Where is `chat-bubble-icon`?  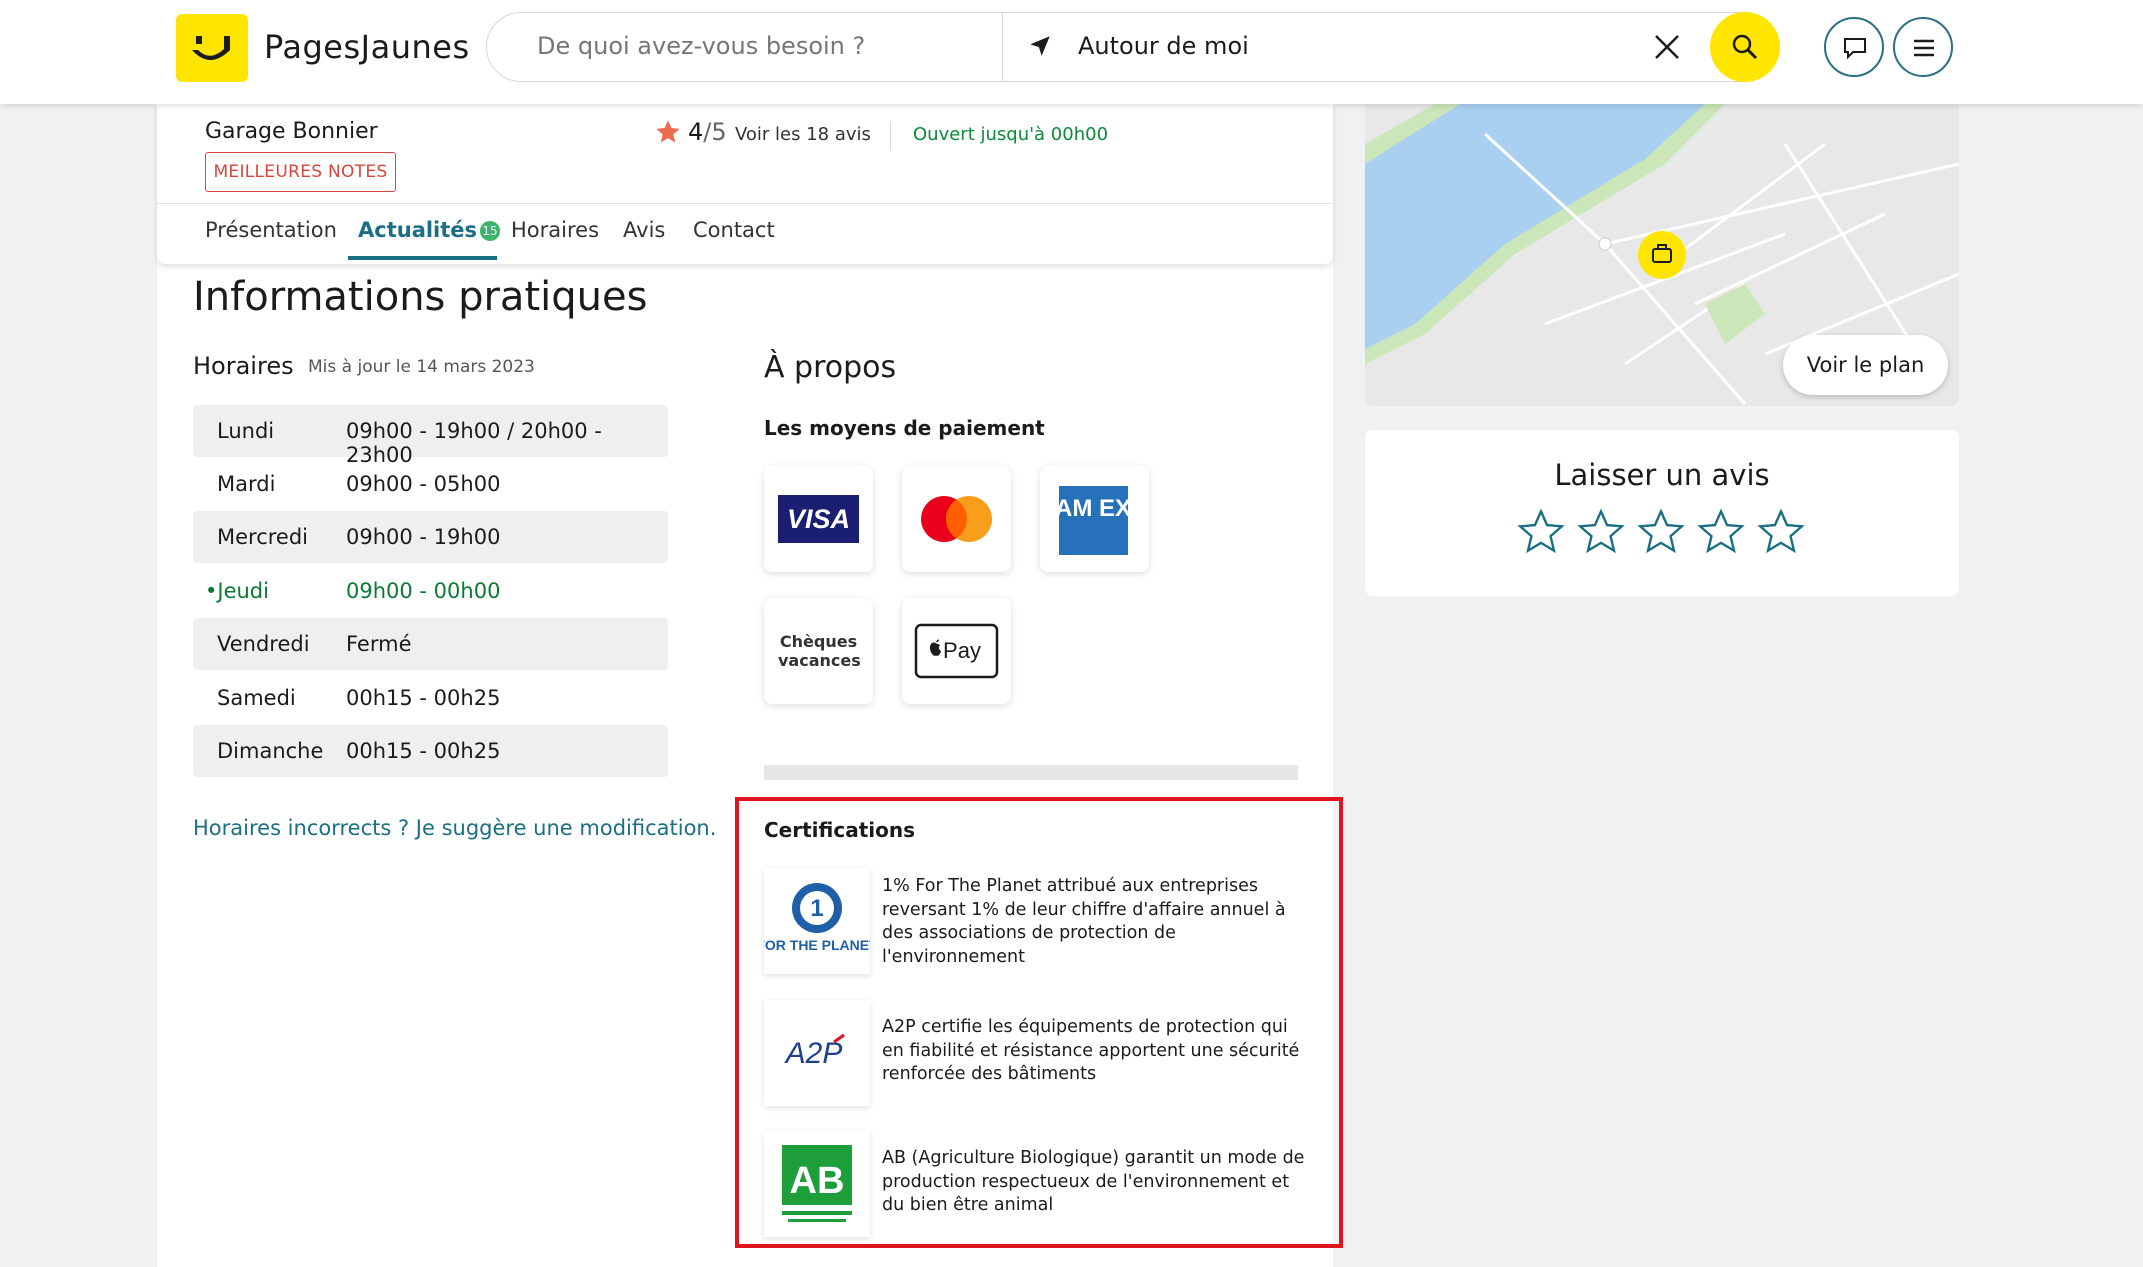
chat-bubble-icon is located at coordinates (1855, 49).